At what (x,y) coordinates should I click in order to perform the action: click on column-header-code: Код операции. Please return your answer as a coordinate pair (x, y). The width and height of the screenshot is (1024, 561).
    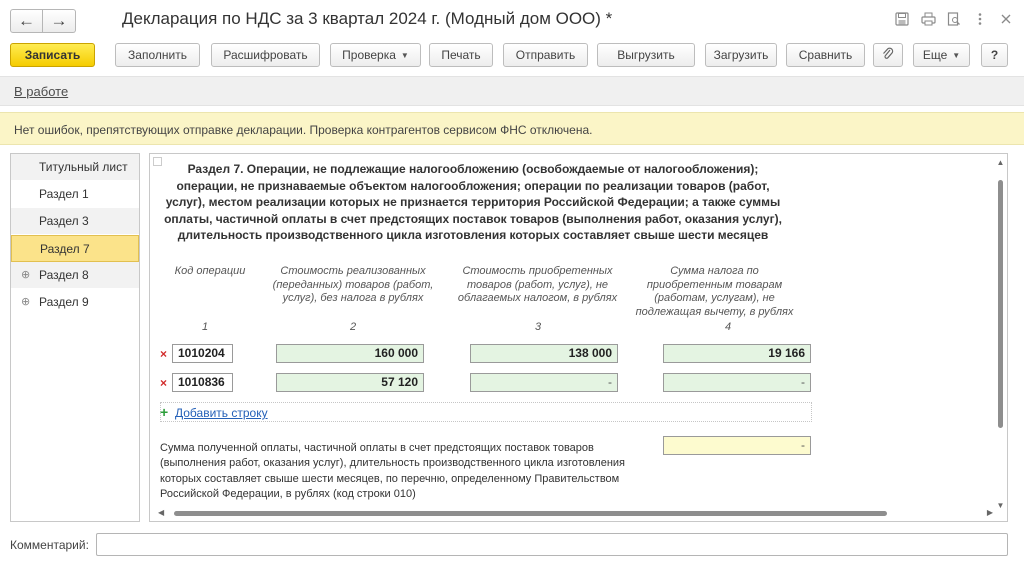
    Looking at the image, I should click on (210, 271).